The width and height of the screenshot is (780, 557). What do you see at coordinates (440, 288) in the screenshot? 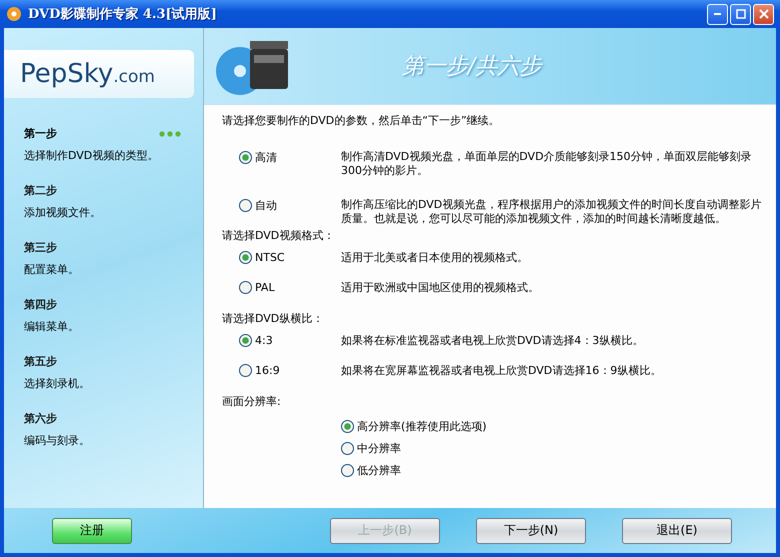
I see `option-description: 适用于欧洲或中国地区使用的视频格式。` at bounding box center [440, 288].